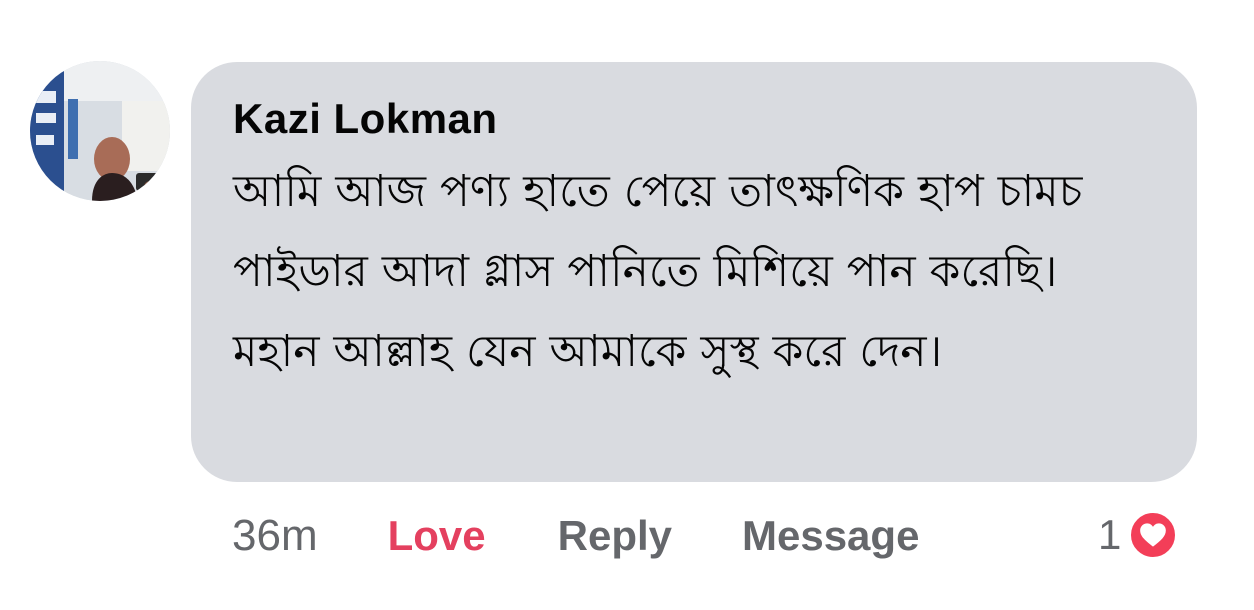  I want to click on comment-author: Kazi Lokman, so click(694, 119).